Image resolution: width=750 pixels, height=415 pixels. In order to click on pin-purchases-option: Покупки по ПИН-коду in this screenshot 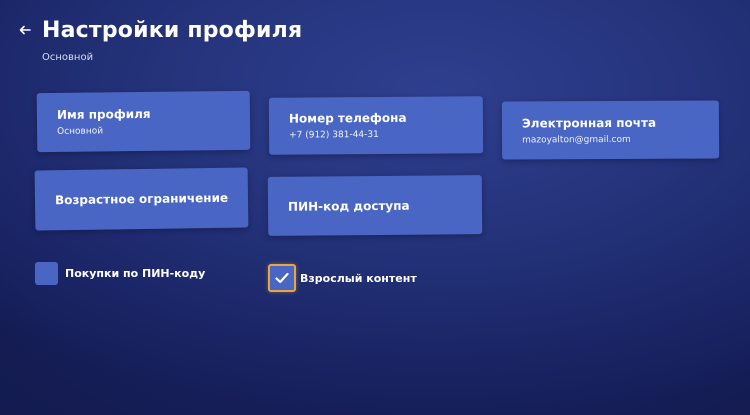, I will do `click(120, 273)`.